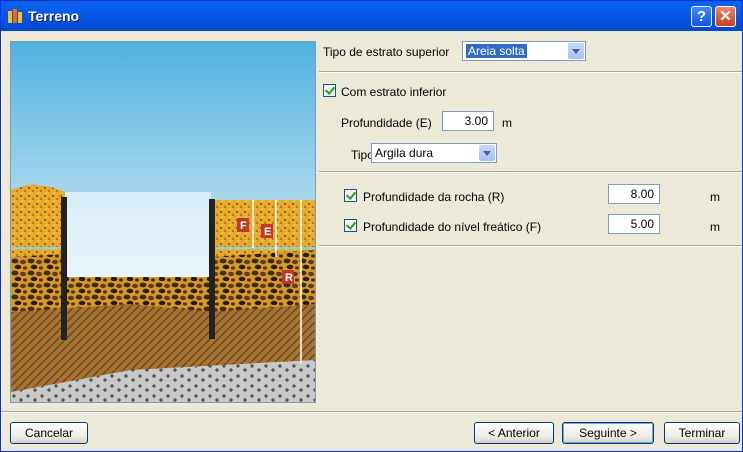 The image size is (743, 452). Describe the element at coordinates (350, 225) in the screenshot. I see `water-table-checkbox` at that location.